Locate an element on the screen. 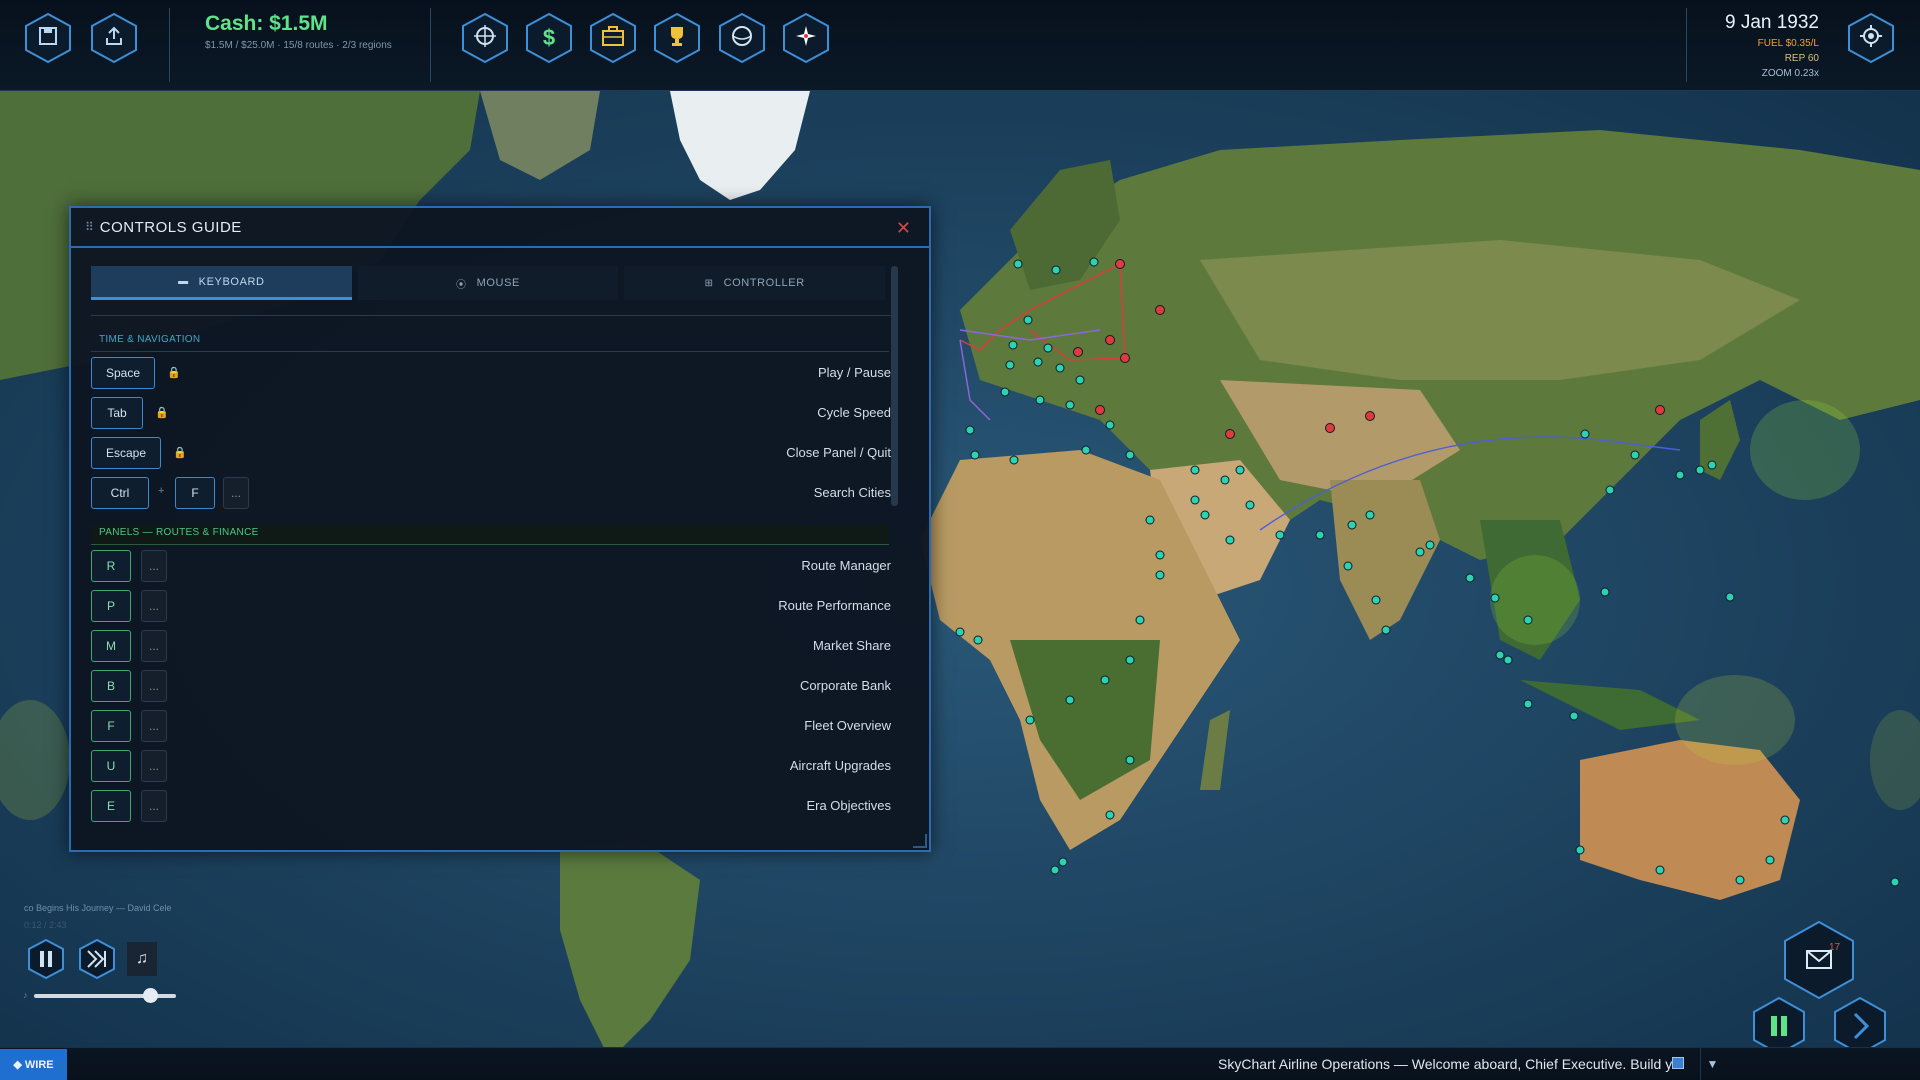 This screenshot has width=1920, height=1080. navigation-button is located at coordinates (806, 38).